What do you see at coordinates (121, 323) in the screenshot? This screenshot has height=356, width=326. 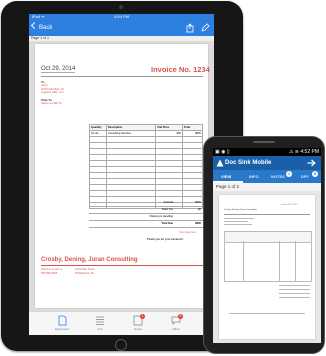 I see `tablet-tab-bar: Document Info 1 Notes 5 Other` at bounding box center [121, 323].